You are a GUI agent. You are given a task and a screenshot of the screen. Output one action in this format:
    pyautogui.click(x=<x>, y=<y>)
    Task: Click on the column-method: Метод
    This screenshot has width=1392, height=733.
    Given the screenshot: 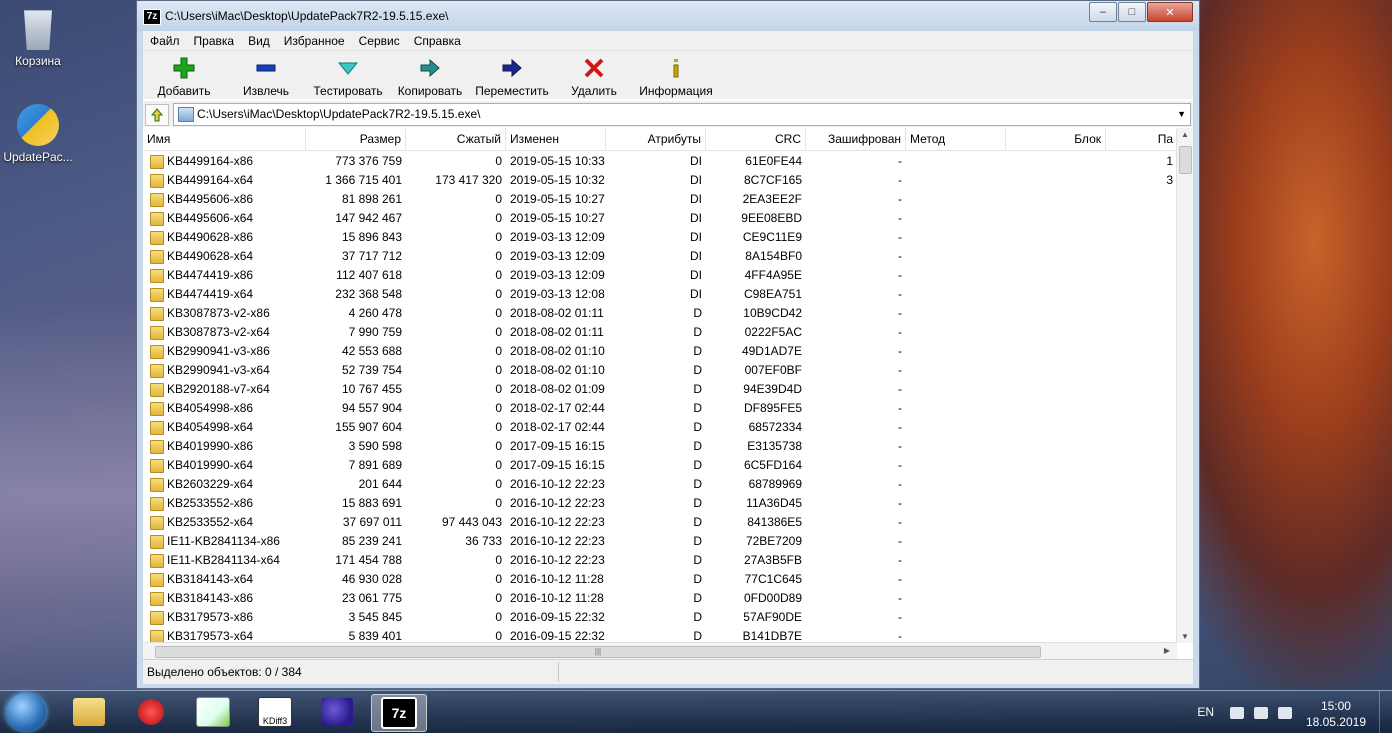 What is the action you would take?
    pyautogui.click(x=956, y=139)
    